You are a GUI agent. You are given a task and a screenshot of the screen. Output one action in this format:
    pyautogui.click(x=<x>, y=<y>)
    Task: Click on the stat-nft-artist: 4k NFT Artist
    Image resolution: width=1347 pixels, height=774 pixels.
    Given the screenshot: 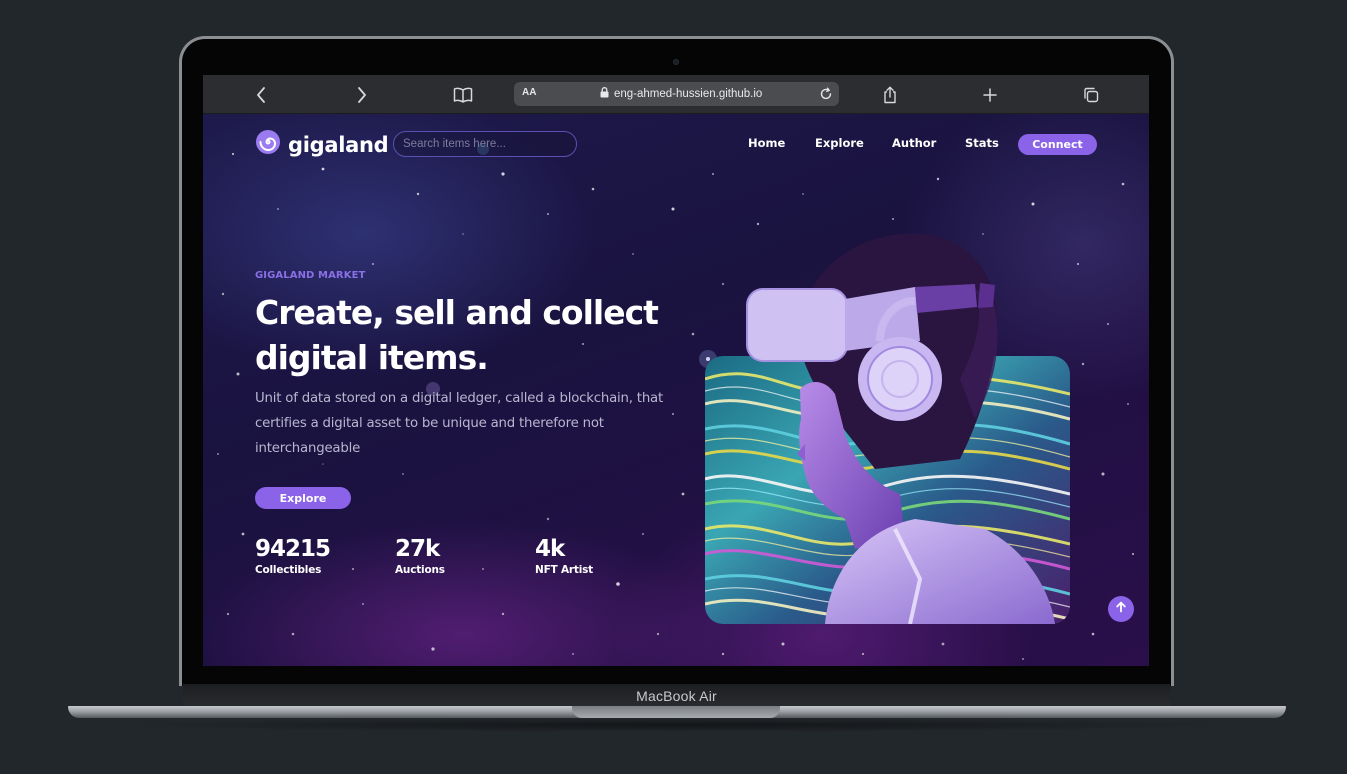 What is the action you would take?
    pyautogui.click(x=564, y=556)
    